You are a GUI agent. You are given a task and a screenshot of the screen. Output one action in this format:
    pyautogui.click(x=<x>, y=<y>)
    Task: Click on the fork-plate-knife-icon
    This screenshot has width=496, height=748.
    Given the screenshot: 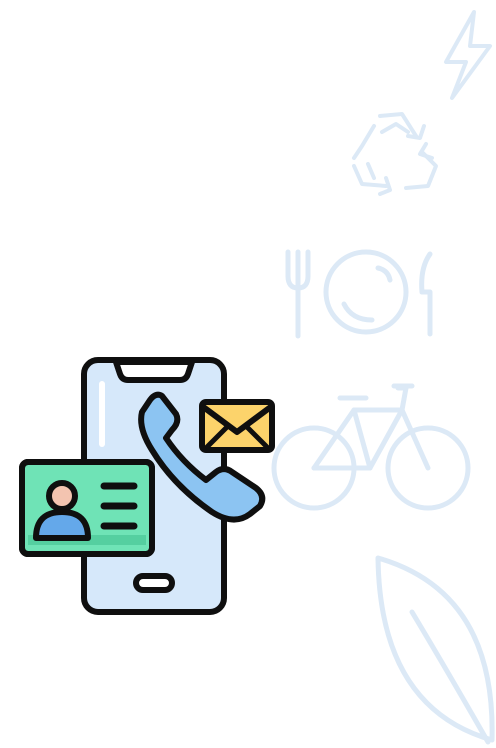 What is the action you would take?
    pyautogui.click(x=360, y=294)
    